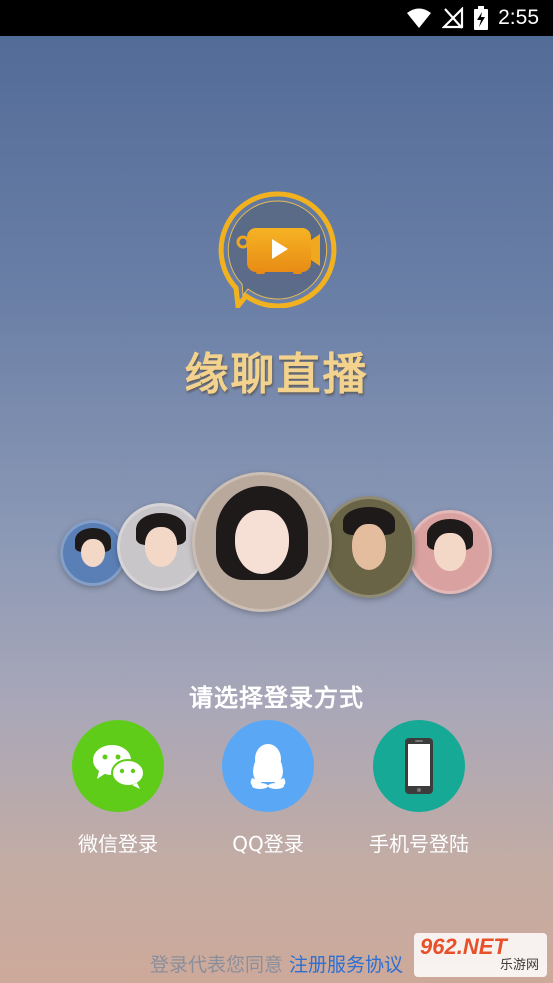 The height and width of the screenshot is (983, 553). What do you see at coordinates (346, 965) in the screenshot?
I see `service-agreement-link: 注册服务协议` at bounding box center [346, 965].